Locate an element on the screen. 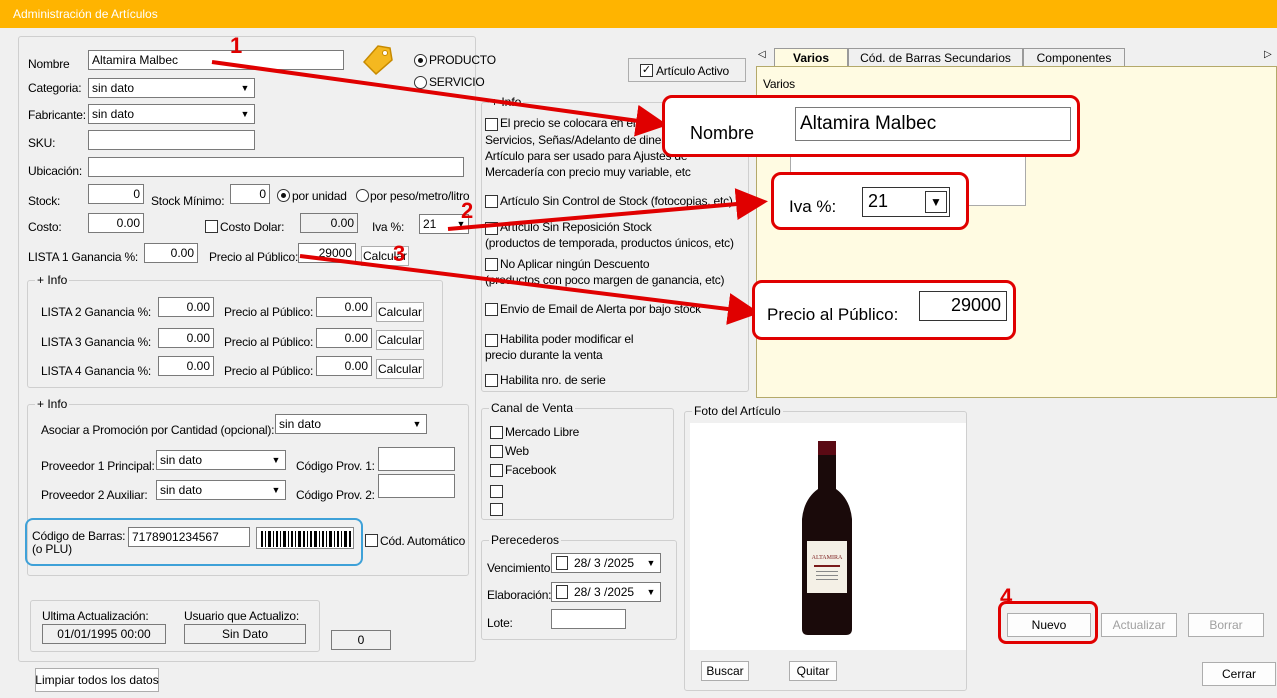 The image size is (1277, 698). elaboracion-value: 28/ 3 /2025 is located at coordinates (604, 592).